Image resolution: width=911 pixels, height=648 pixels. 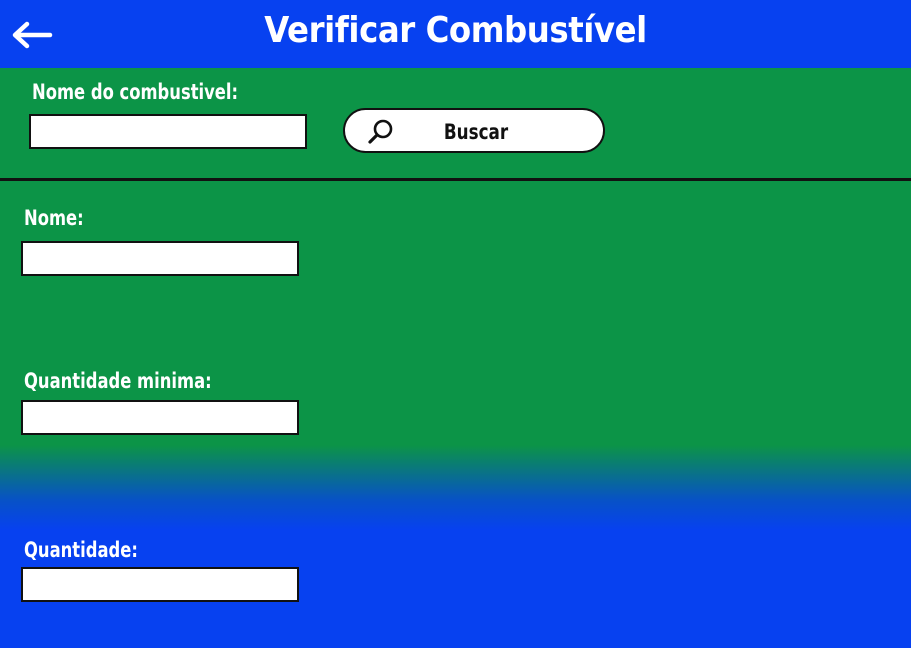 I want to click on search-label: Nome do combustivel:, so click(x=135, y=92).